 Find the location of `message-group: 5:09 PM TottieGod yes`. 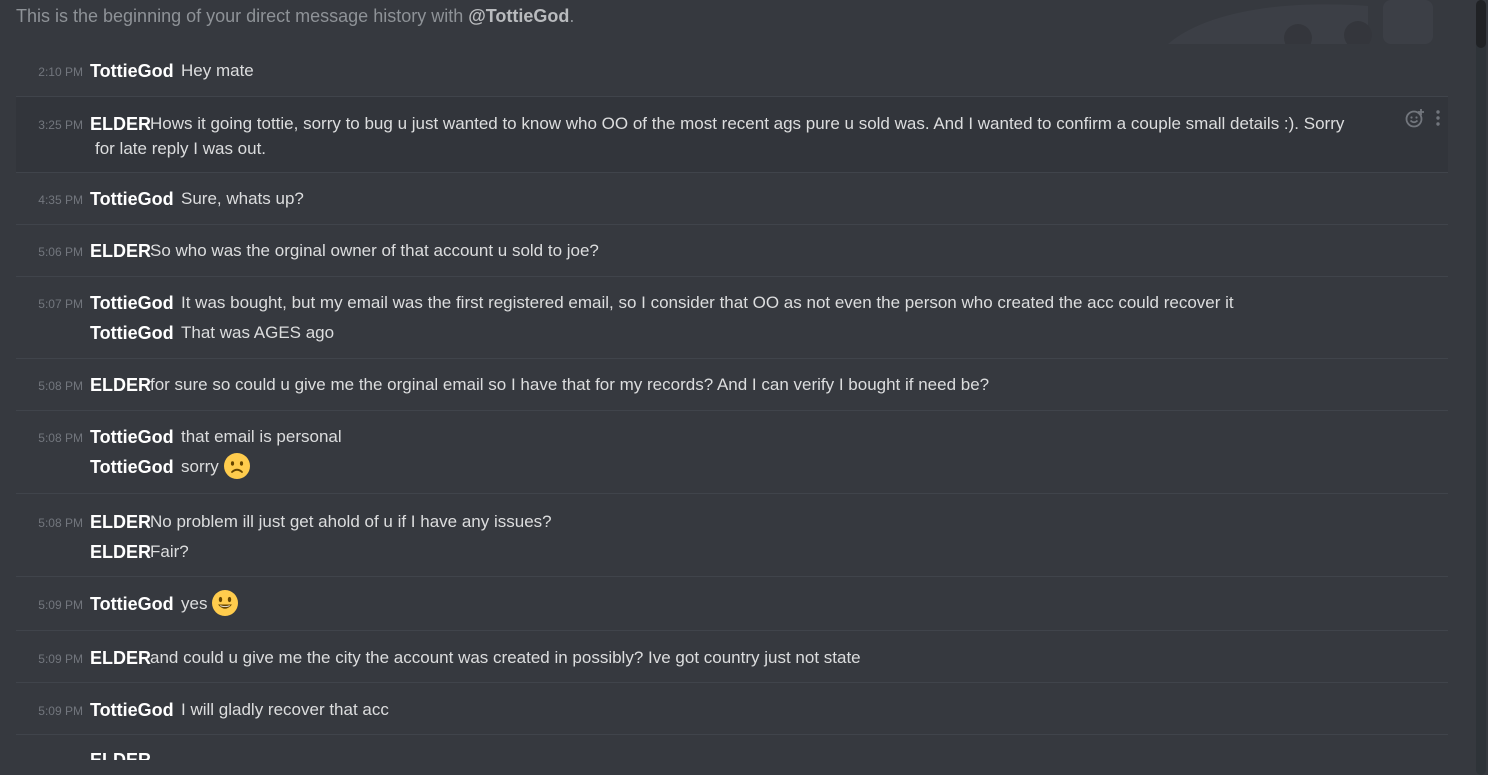

message-group: 5:09 PM TottieGod yes is located at coordinates (732, 604).